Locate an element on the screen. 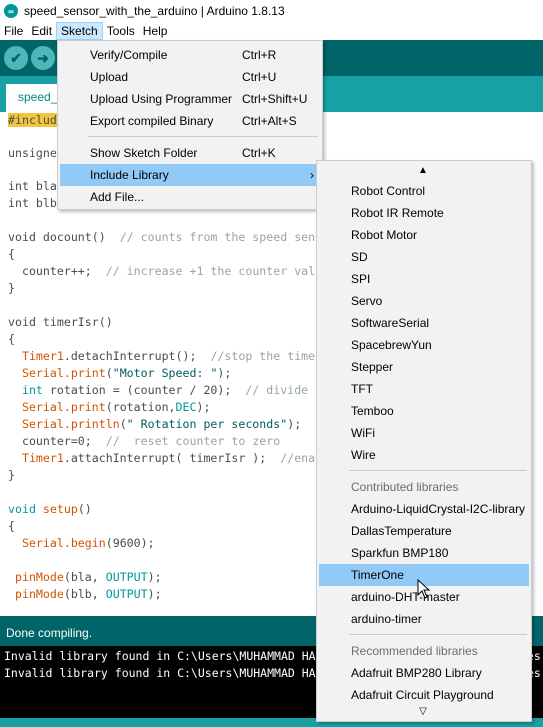  library-item: Robot Control is located at coordinates (424, 191).